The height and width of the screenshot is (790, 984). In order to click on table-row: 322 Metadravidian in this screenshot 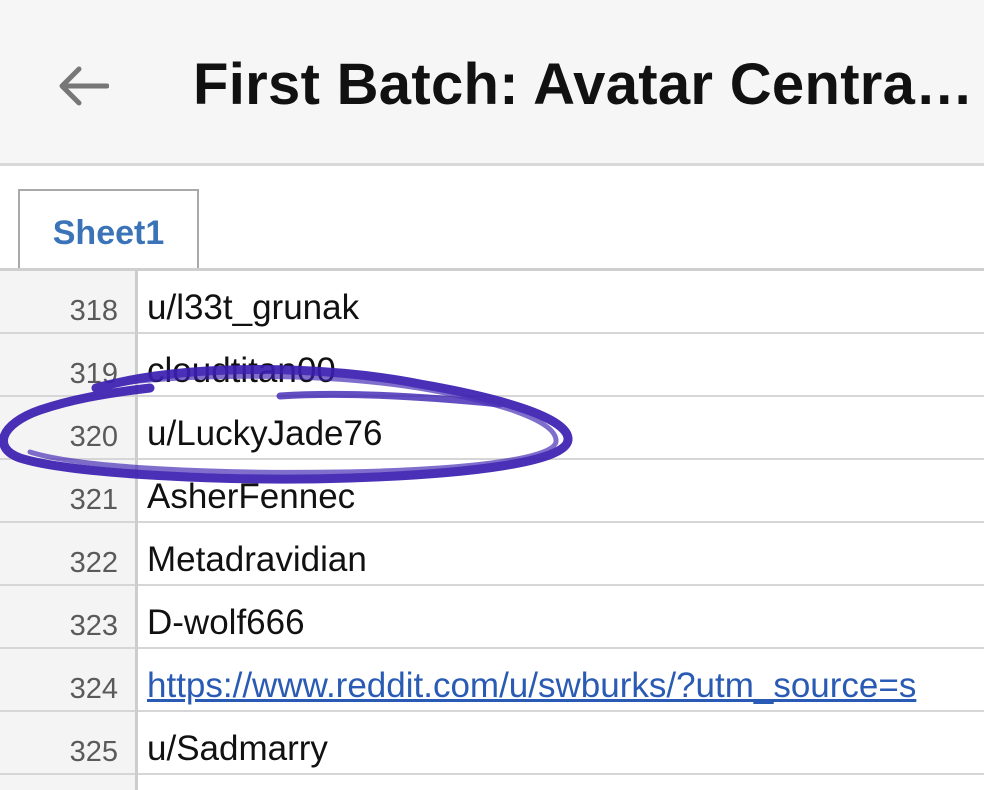, I will do `click(492, 554)`.